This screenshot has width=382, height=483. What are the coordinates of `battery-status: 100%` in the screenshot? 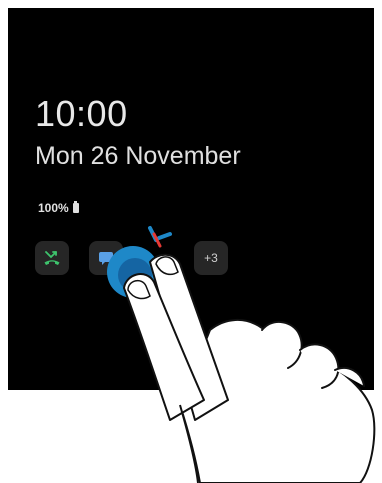 It's located at (58, 208).